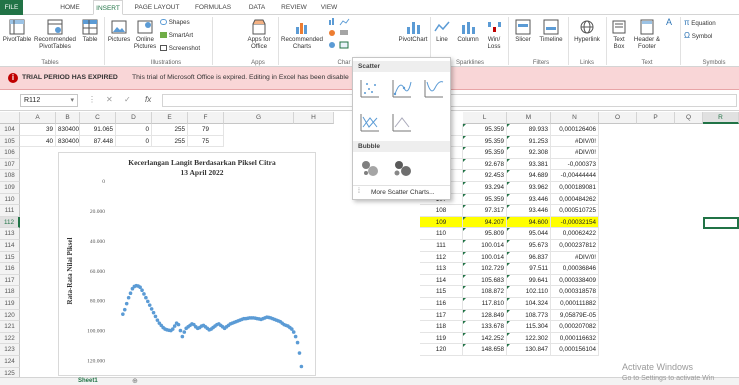 The height and width of the screenshot is (385, 739). What do you see at coordinates (401, 122) in the screenshot?
I see `scatter-straight-lines-option` at bounding box center [401, 122].